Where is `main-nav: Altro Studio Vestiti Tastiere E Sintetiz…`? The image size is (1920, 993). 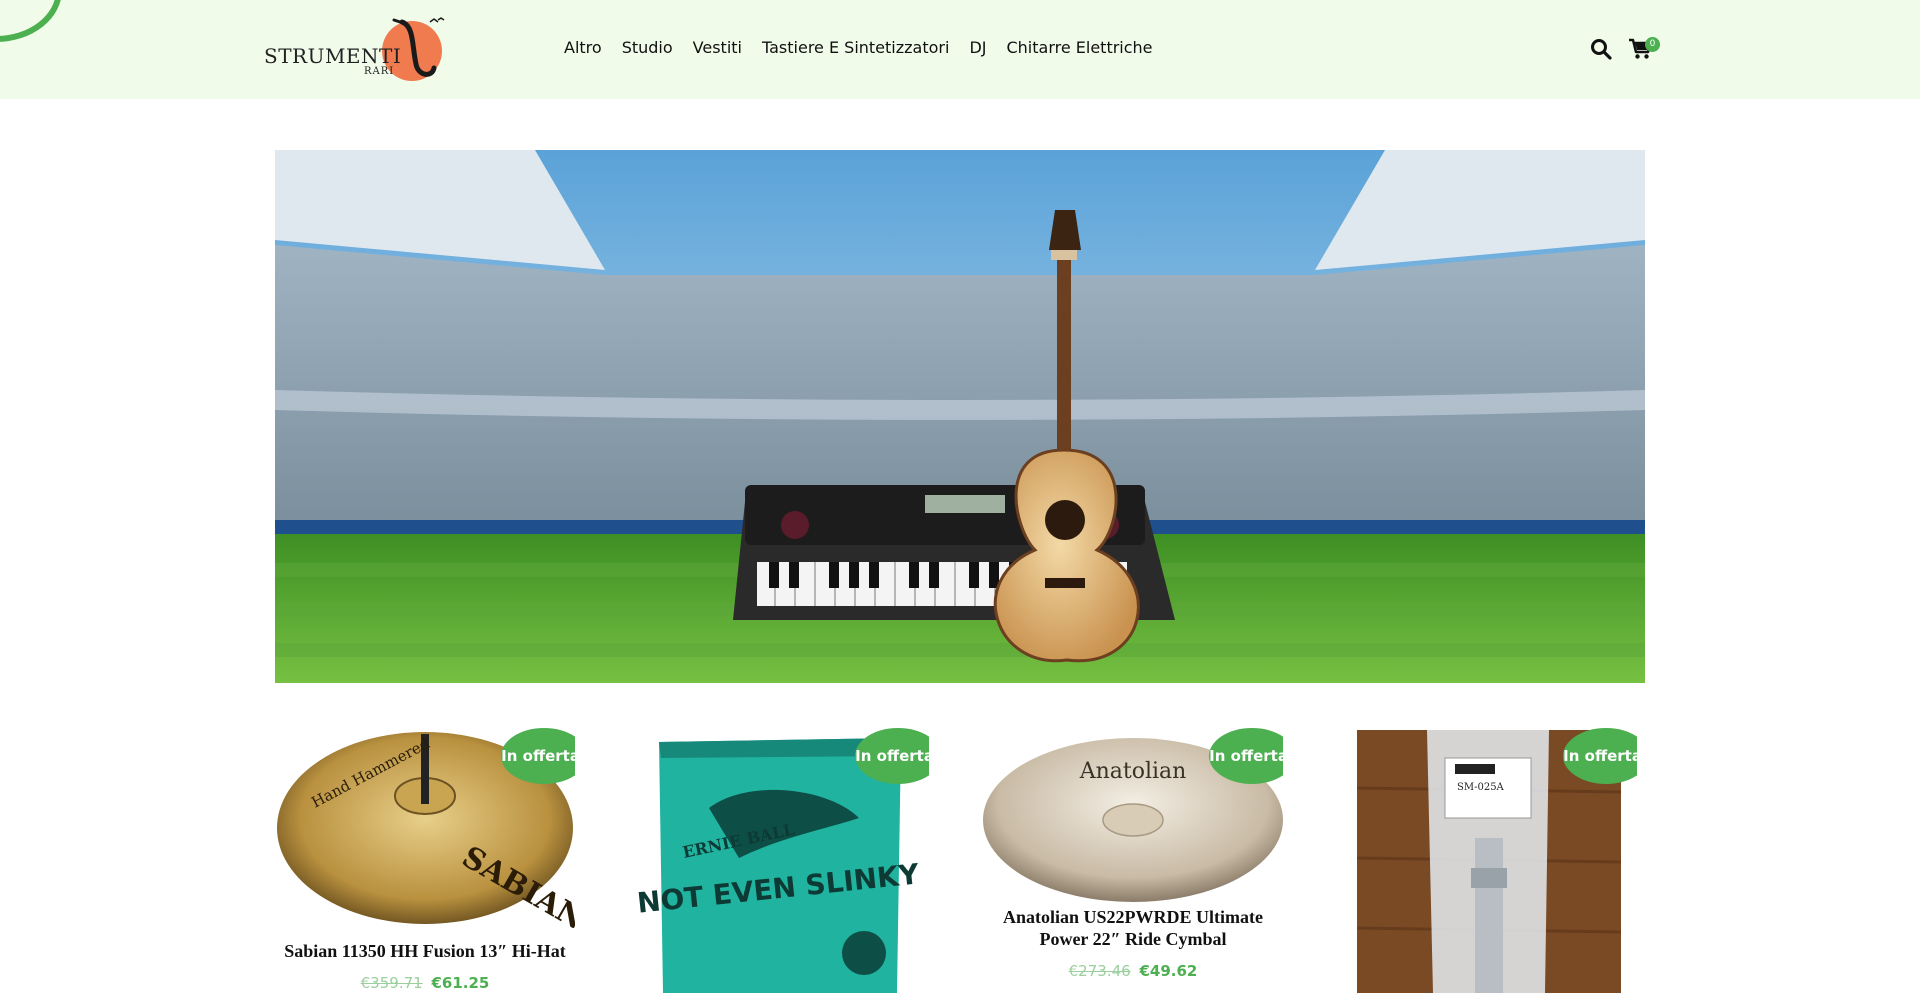 main-nav: Altro Studio Vestiti Tastiere E Sintetiz… is located at coordinates (868, 47).